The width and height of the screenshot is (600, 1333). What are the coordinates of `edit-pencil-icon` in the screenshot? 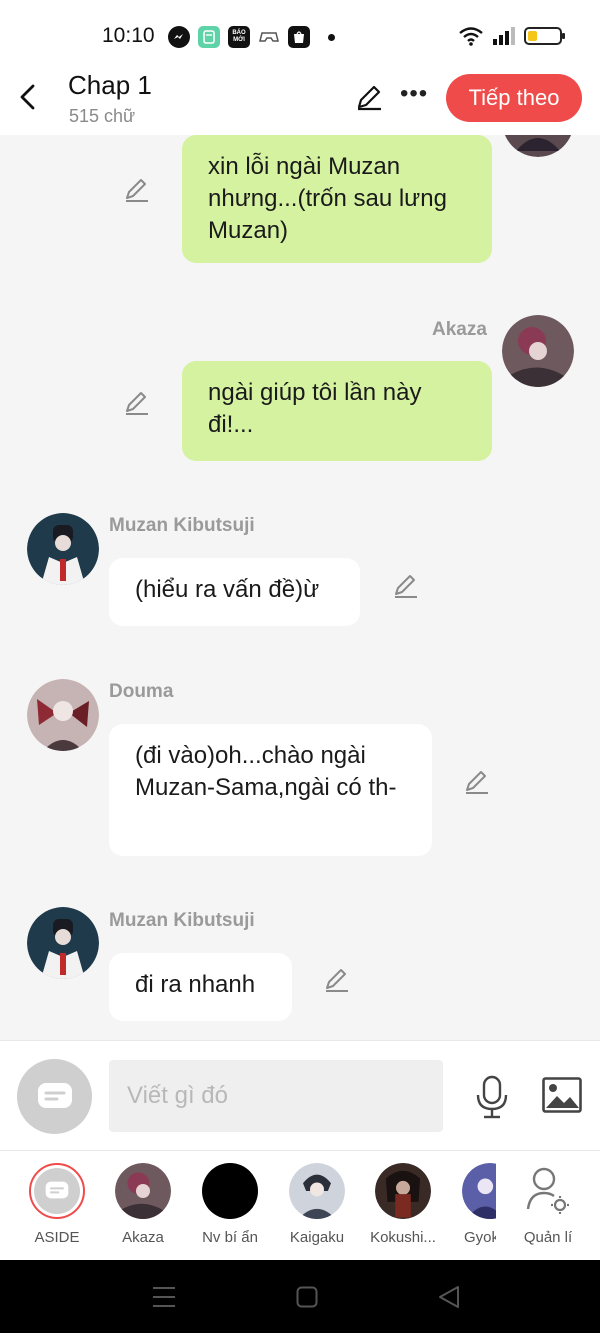 It's located at (369, 97).